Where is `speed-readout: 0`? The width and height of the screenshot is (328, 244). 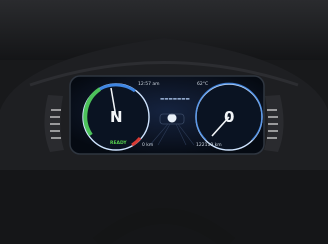 speed-readout: 0 is located at coordinates (229, 117).